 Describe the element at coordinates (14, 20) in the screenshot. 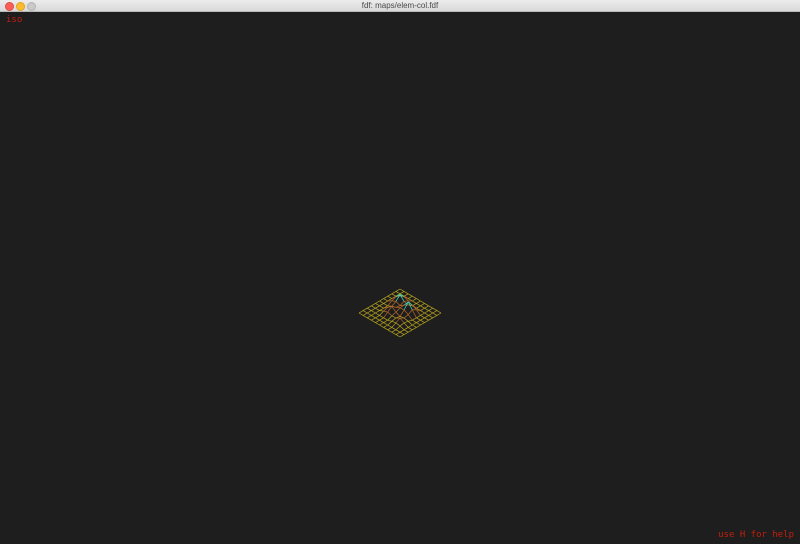

I see `projection-label: iso` at that location.